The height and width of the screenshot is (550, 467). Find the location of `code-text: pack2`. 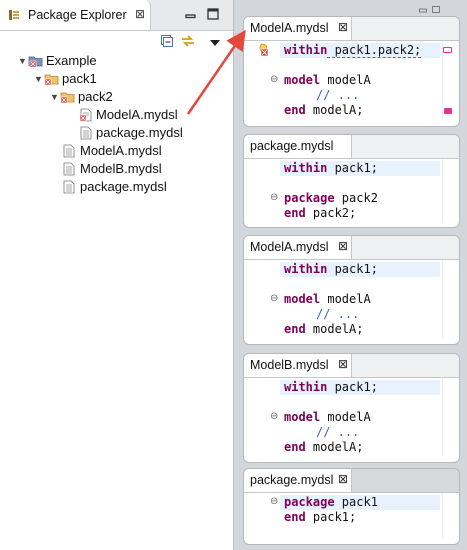

code-text: pack2 is located at coordinates (356, 198).